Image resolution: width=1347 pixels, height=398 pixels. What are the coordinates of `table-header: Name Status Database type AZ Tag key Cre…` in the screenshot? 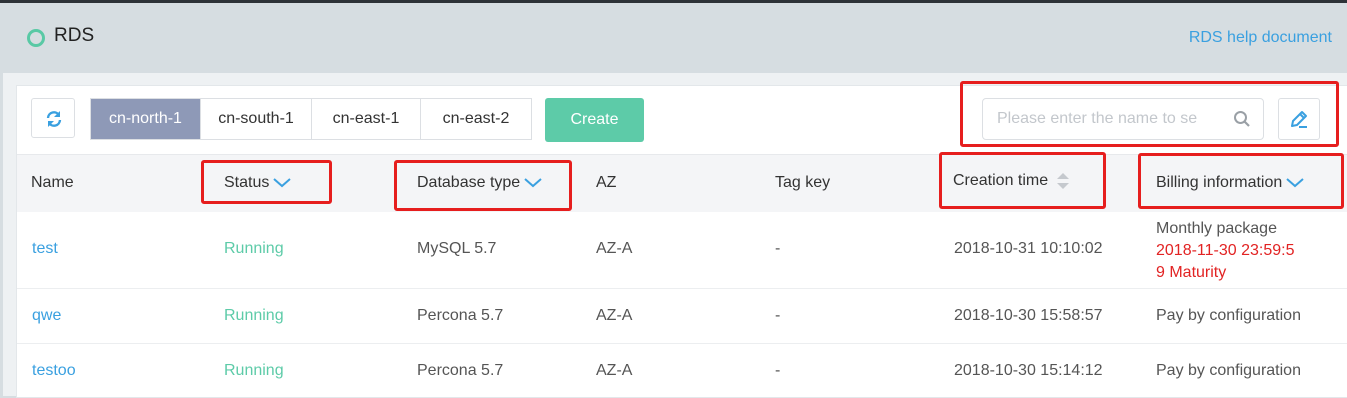 It's located at (682, 183).